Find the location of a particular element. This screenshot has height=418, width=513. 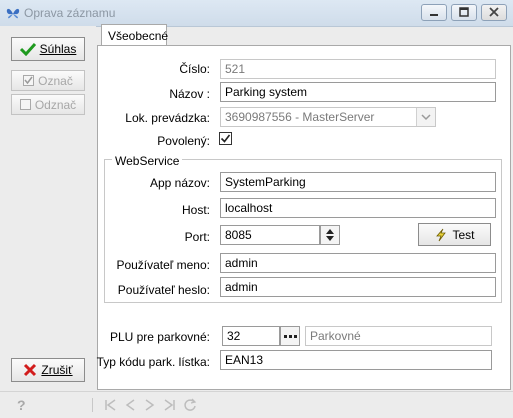

nav-separator is located at coordinates (92, 405).